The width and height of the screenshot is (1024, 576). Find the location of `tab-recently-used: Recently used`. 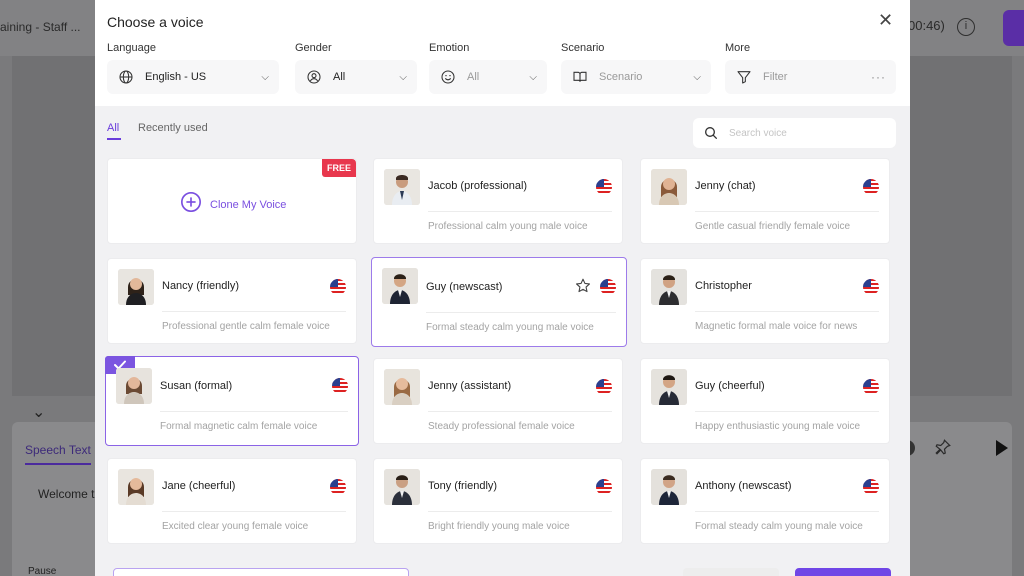

tab-recently-used: Recently used is located at coordinates (173, 128).